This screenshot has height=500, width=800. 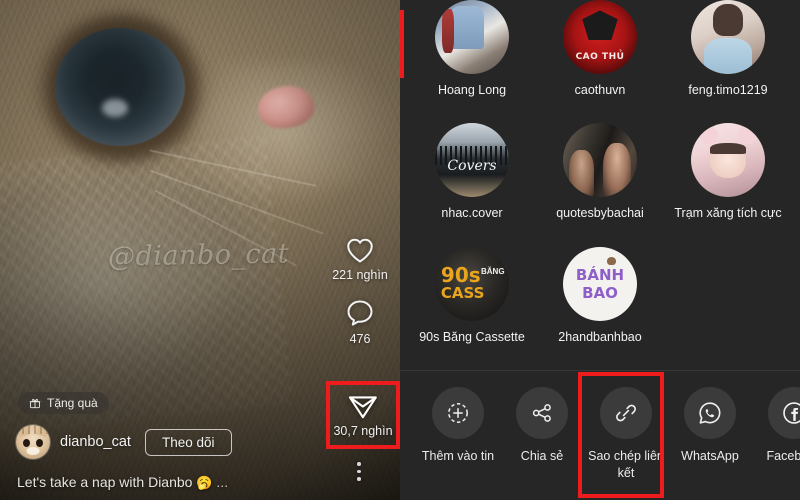 What do you see at coordinates (472, 166) in the screenshot?
I see `contact-avatar-logo-text: Covers` at bounding box center [472, 166].